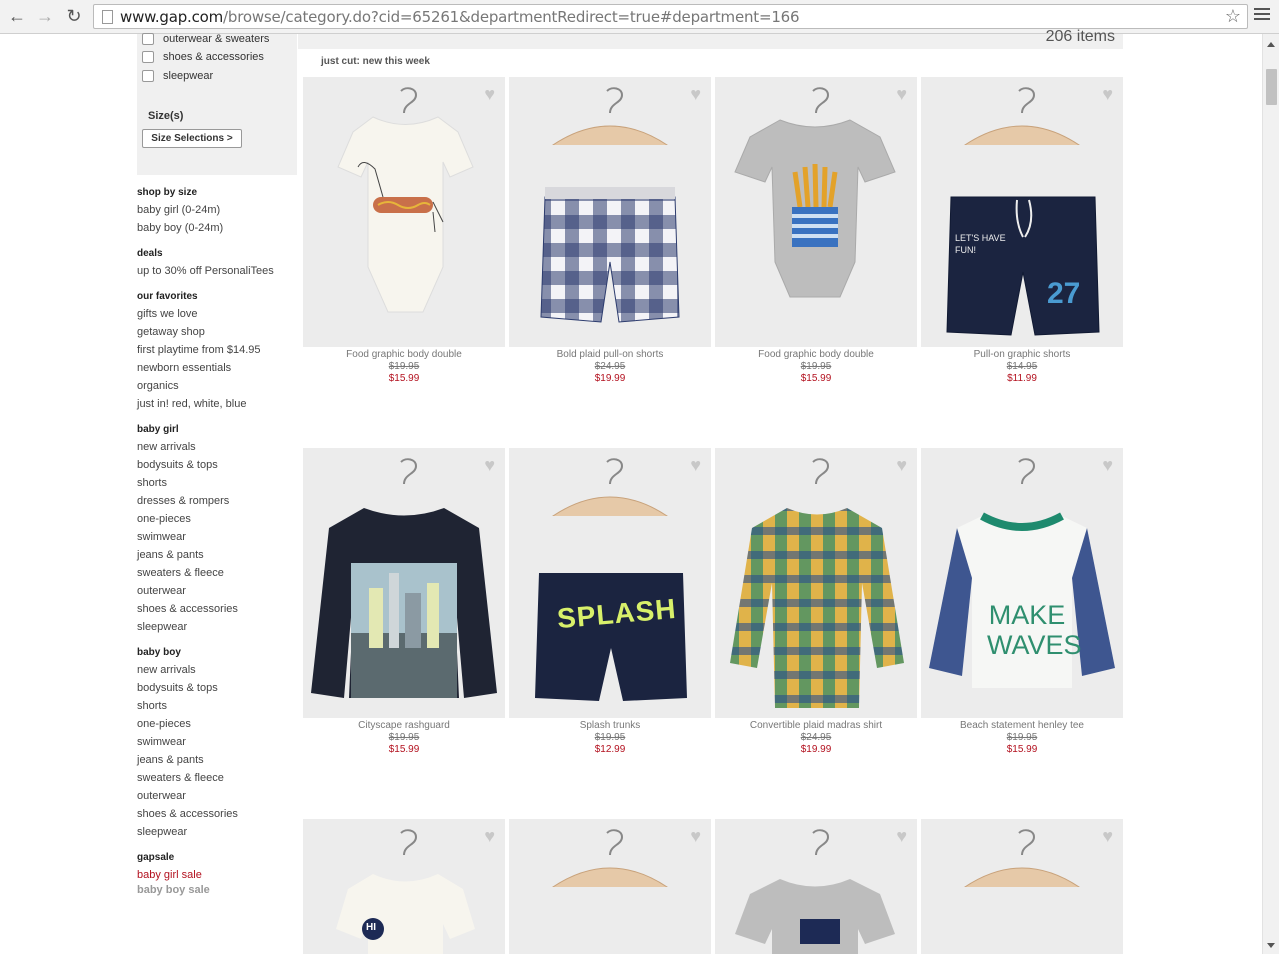 The width and height of the screenshot is (1279, 954). Describe the element at coordinates (156, 857) in the screenshot. I see `gapsale-heading: gapsale` at that location.